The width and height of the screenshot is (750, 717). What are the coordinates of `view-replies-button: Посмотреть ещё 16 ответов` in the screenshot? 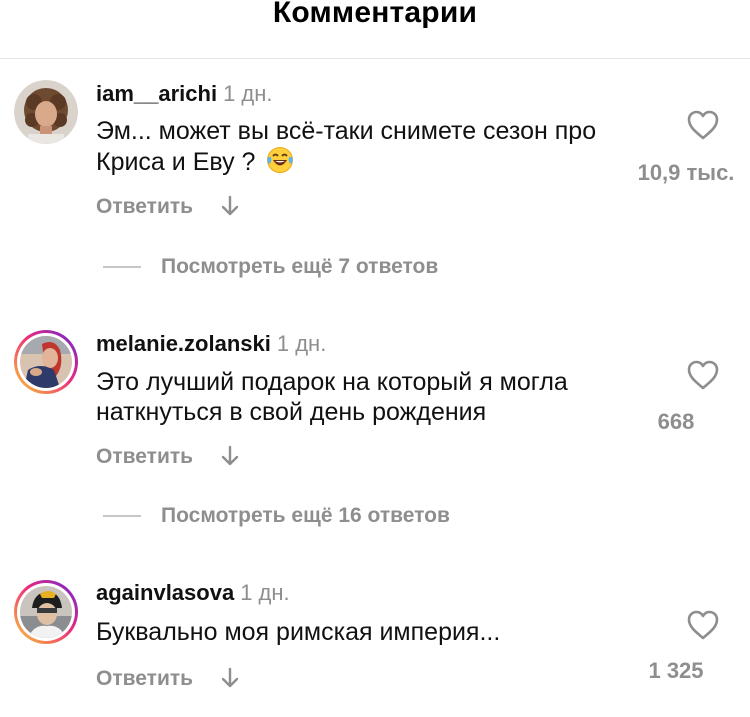 It's located at (276, 516).